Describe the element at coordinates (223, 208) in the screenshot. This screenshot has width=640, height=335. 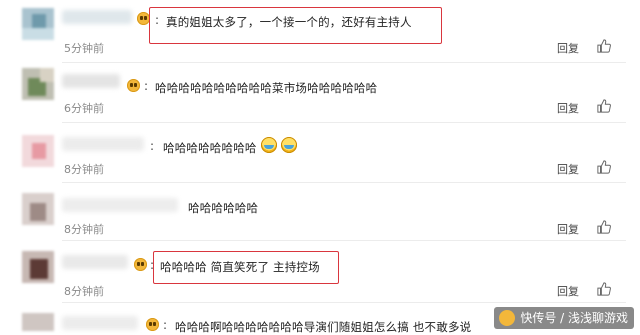
I see `comment-text: 哈哈哈哈哈哈` at that location.